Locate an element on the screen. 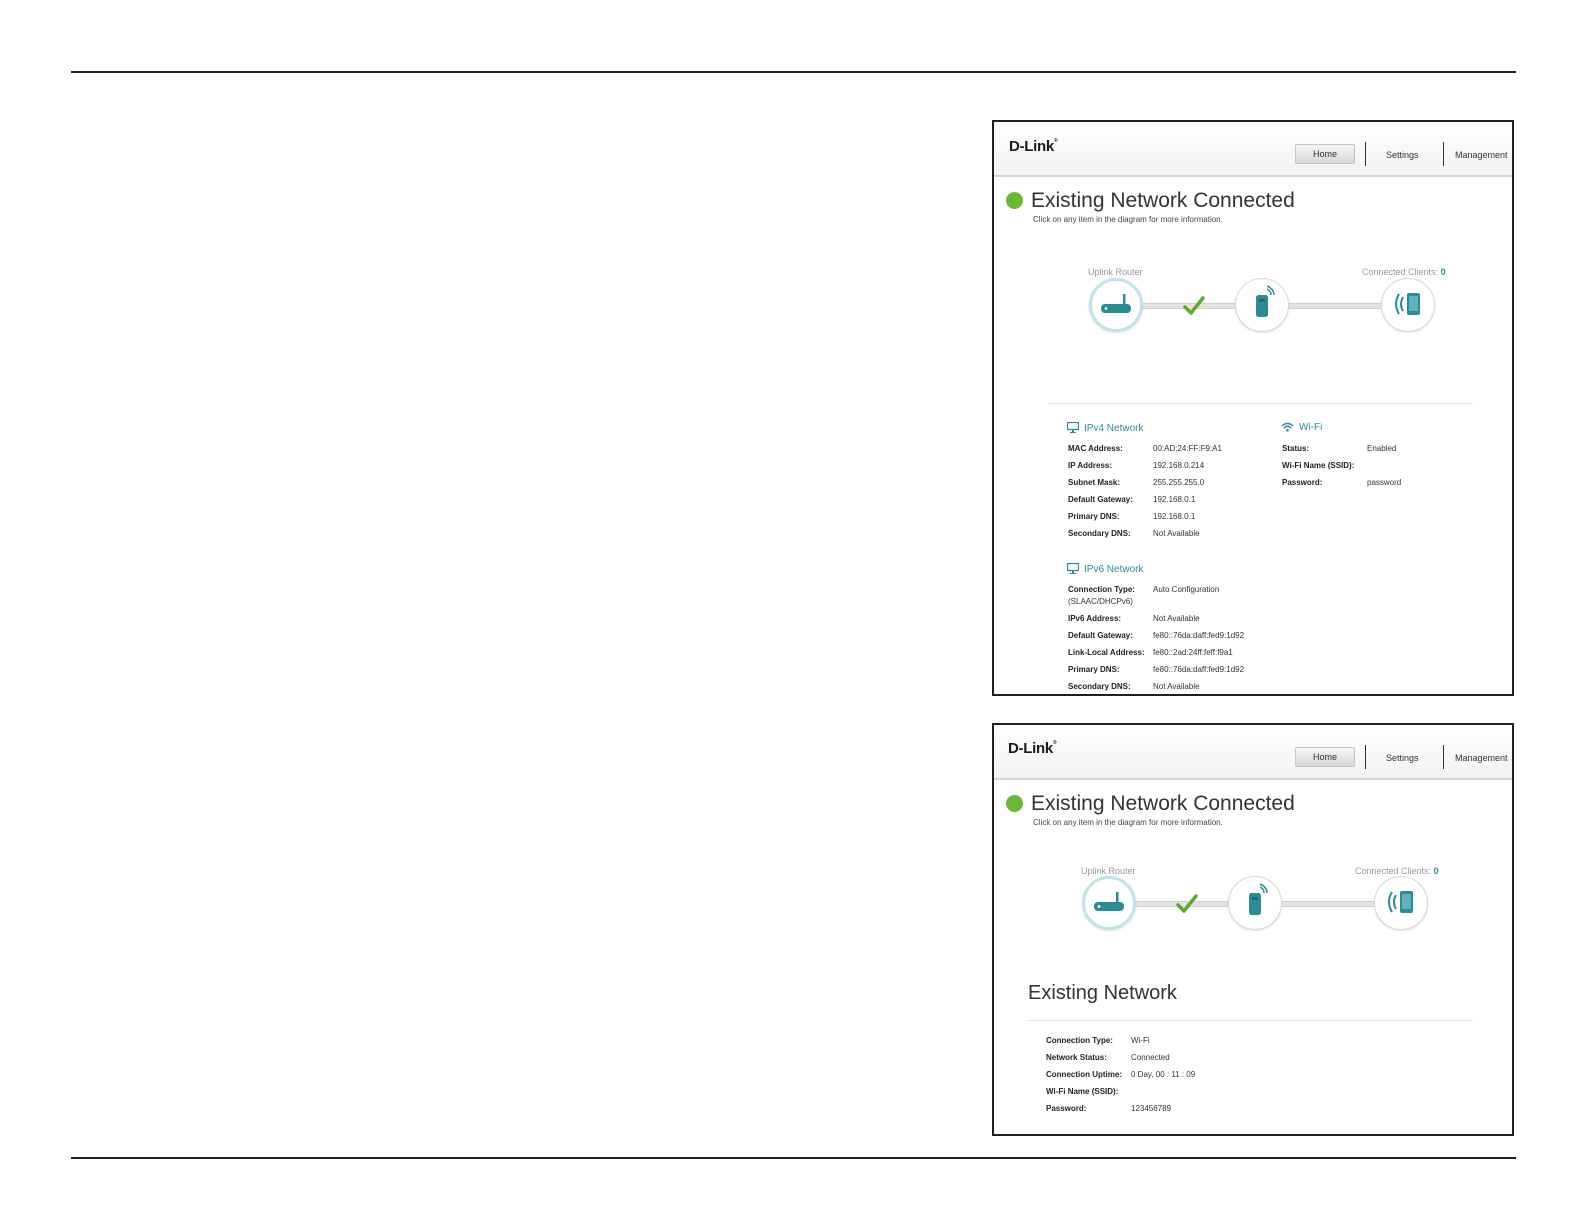  existing-network-title: Existing Network is located at coordinates (1102, 993).